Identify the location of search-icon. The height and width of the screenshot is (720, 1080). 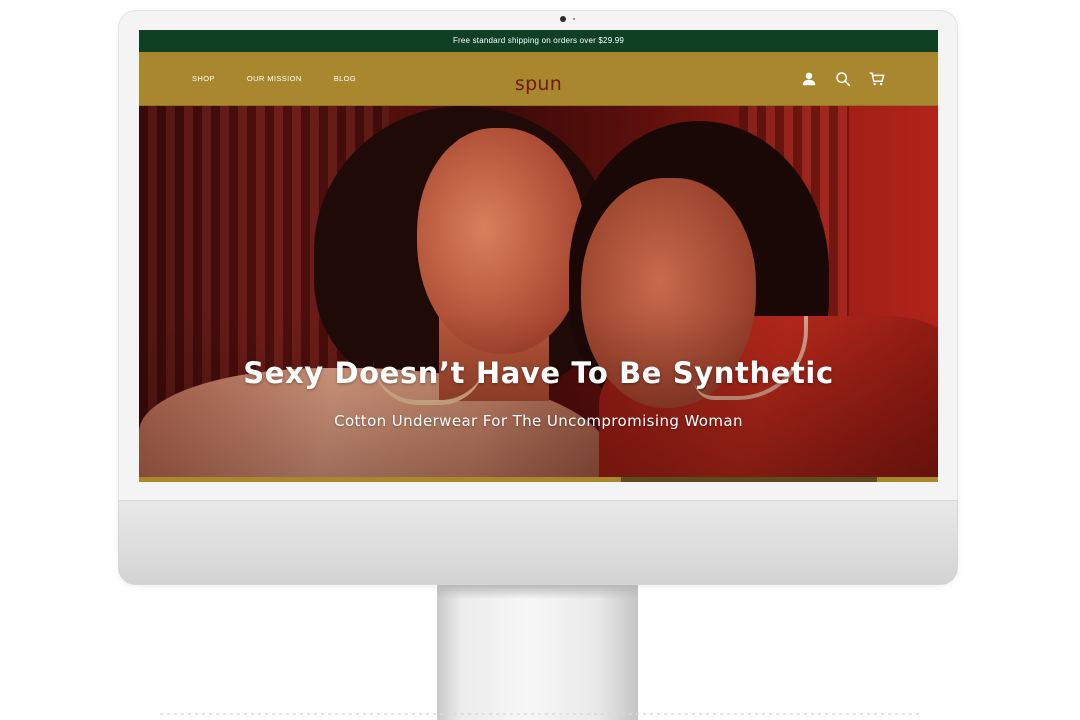
(843, 79).